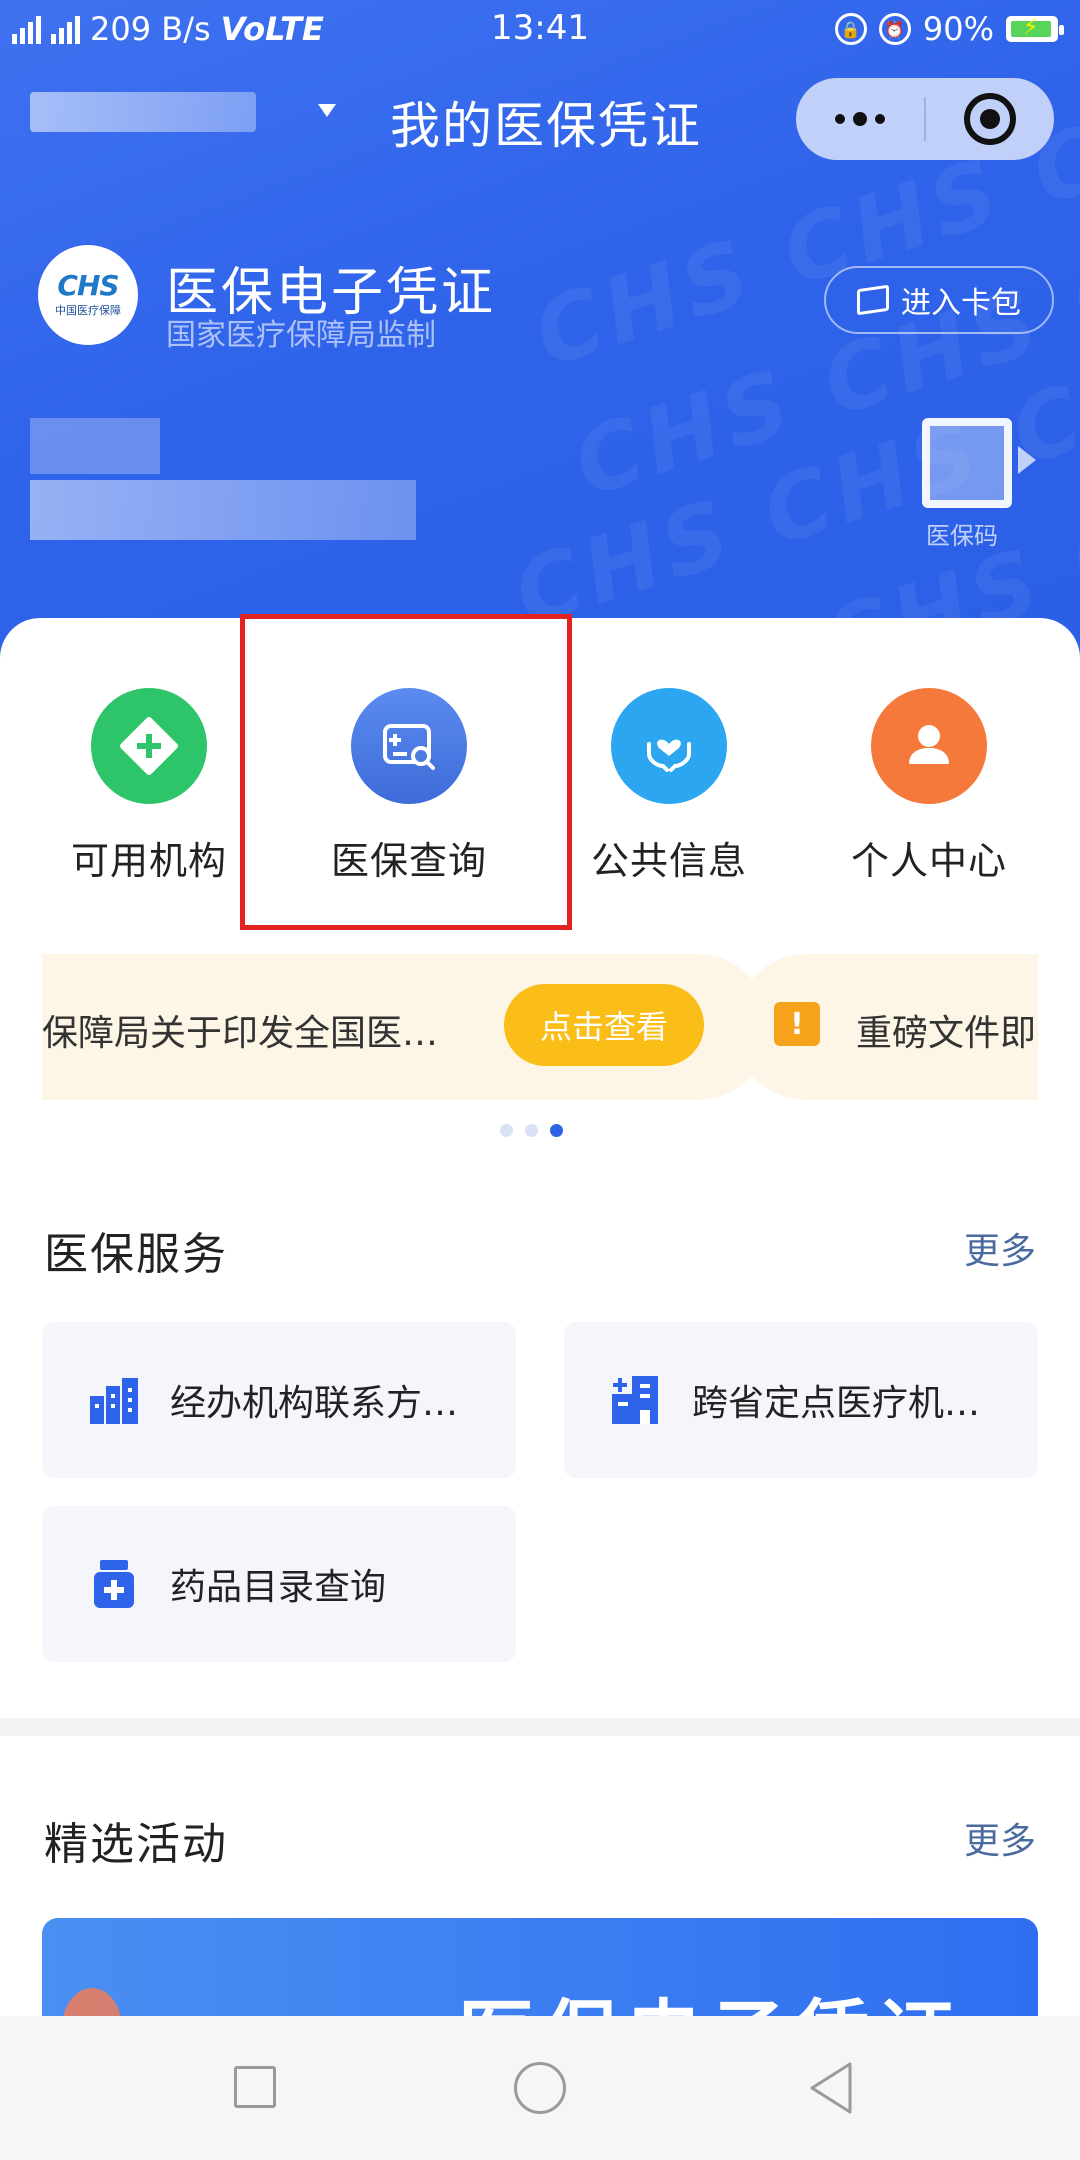 The image size is (1080, 2160). Describe the element at coordinates (136, 1254) in the screenshot. I see `services-title: 医保服务` at that location.